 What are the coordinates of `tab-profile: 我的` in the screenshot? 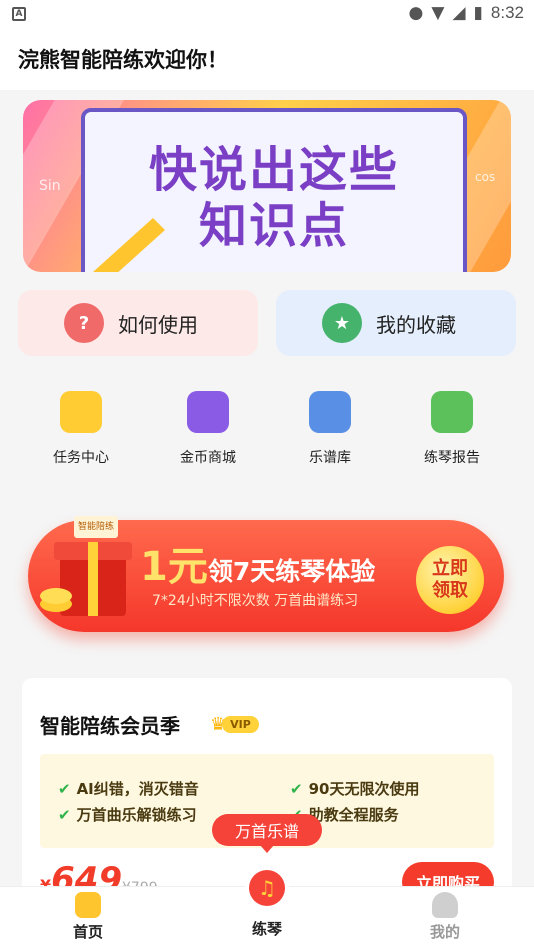 It's located at (445, 914).